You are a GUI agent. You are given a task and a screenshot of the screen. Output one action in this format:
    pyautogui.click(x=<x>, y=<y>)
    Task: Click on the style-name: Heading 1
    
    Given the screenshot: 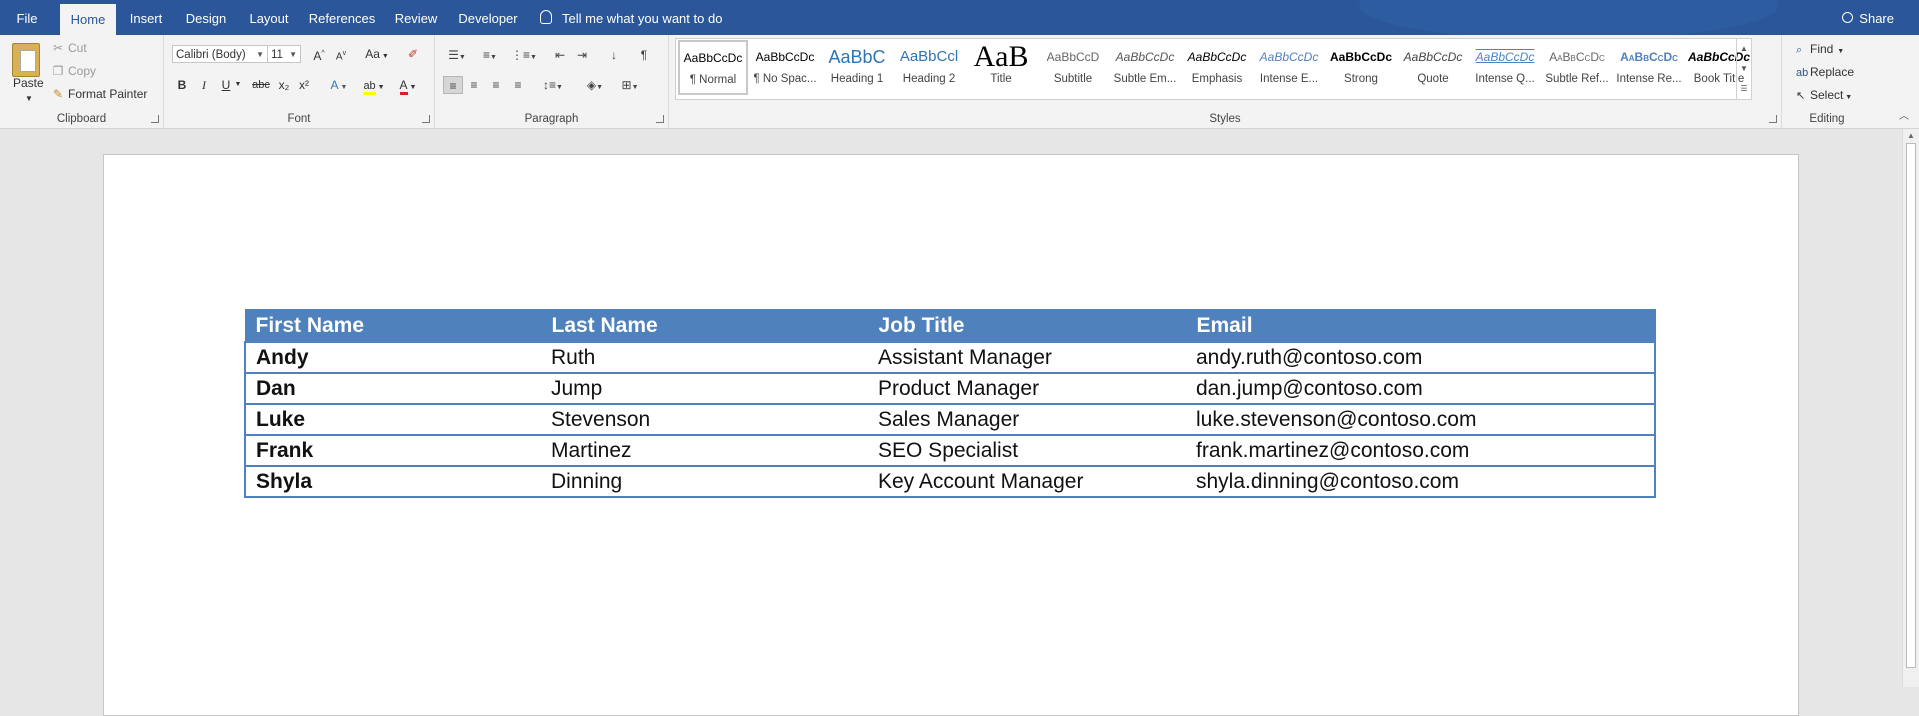 What is the action you would take?
    pyautogui.click(x=857, y=79)
    